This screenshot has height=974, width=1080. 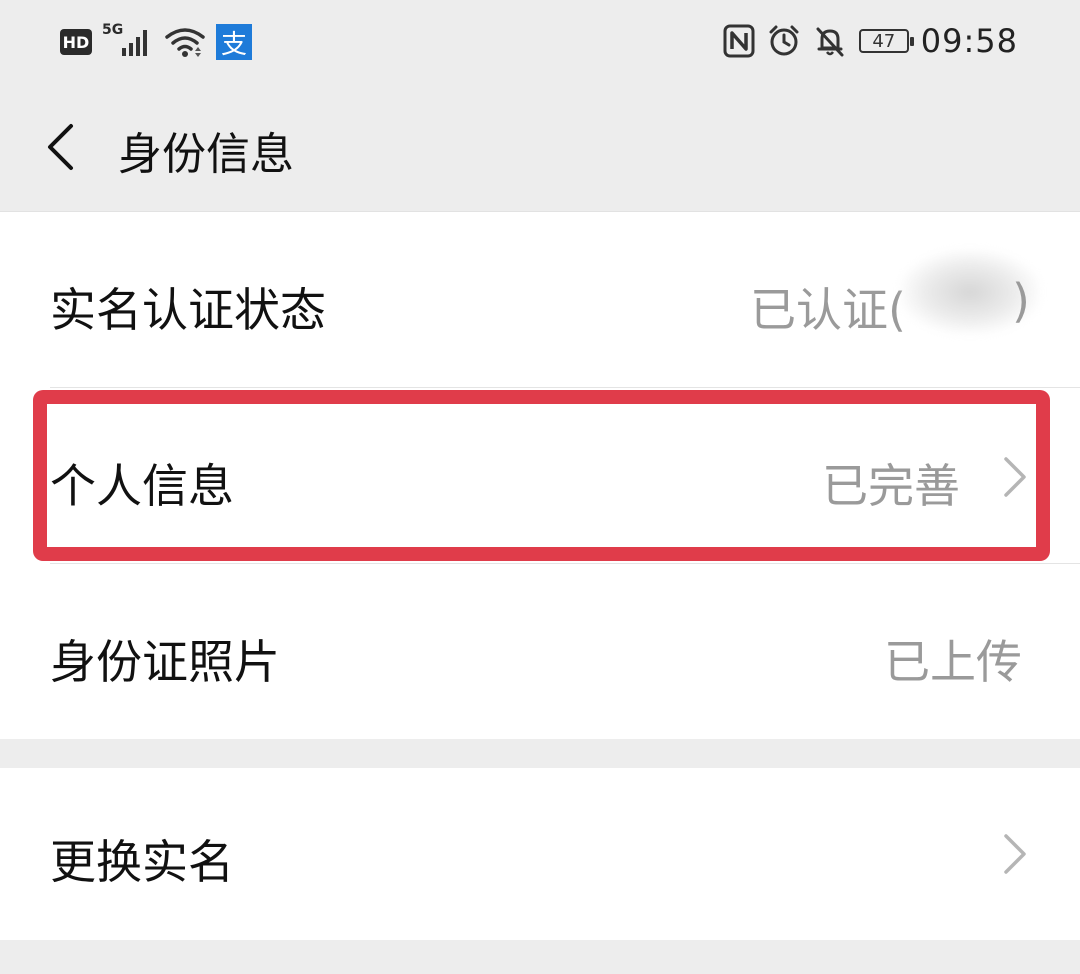 I want to click on row-label: 更换实名, so click(x=142, y=862).